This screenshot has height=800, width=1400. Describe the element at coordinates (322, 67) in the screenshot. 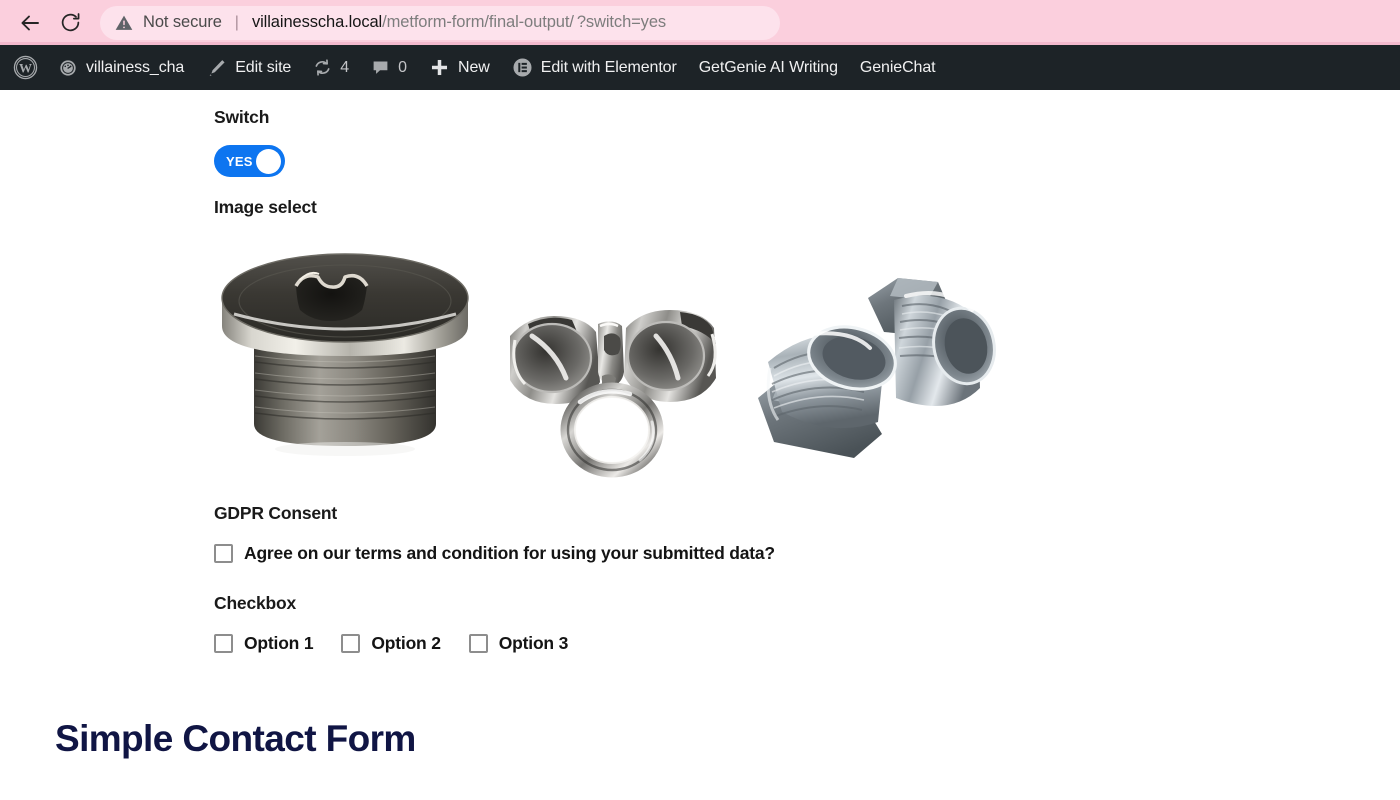

I see `updates-refresh-icon` at that location.